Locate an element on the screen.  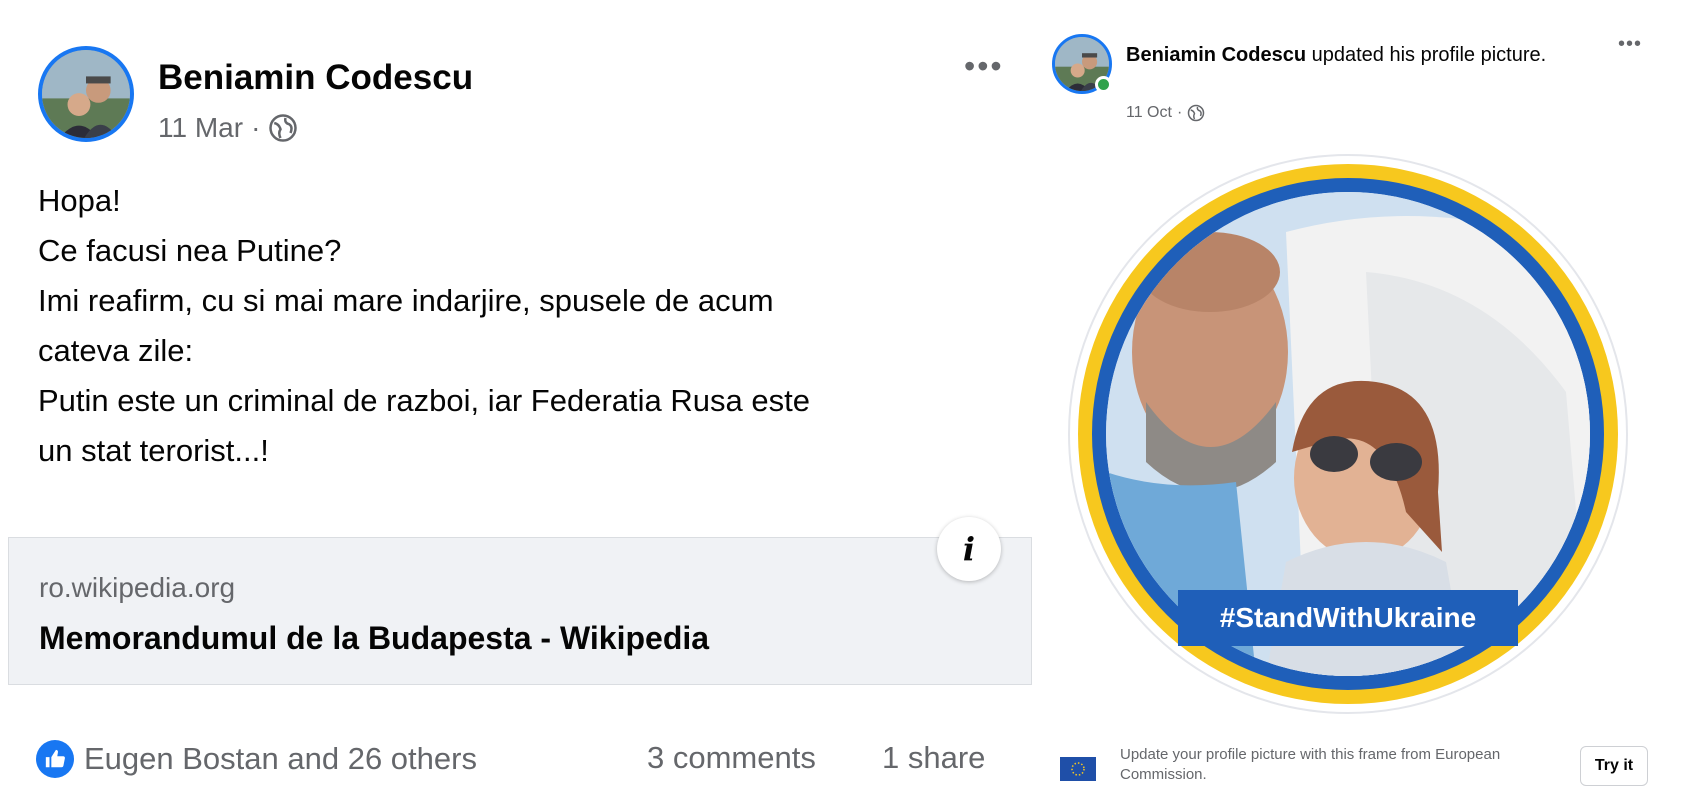
link-domain: ro.wikipedia.org is located at coordinates (137, 587).